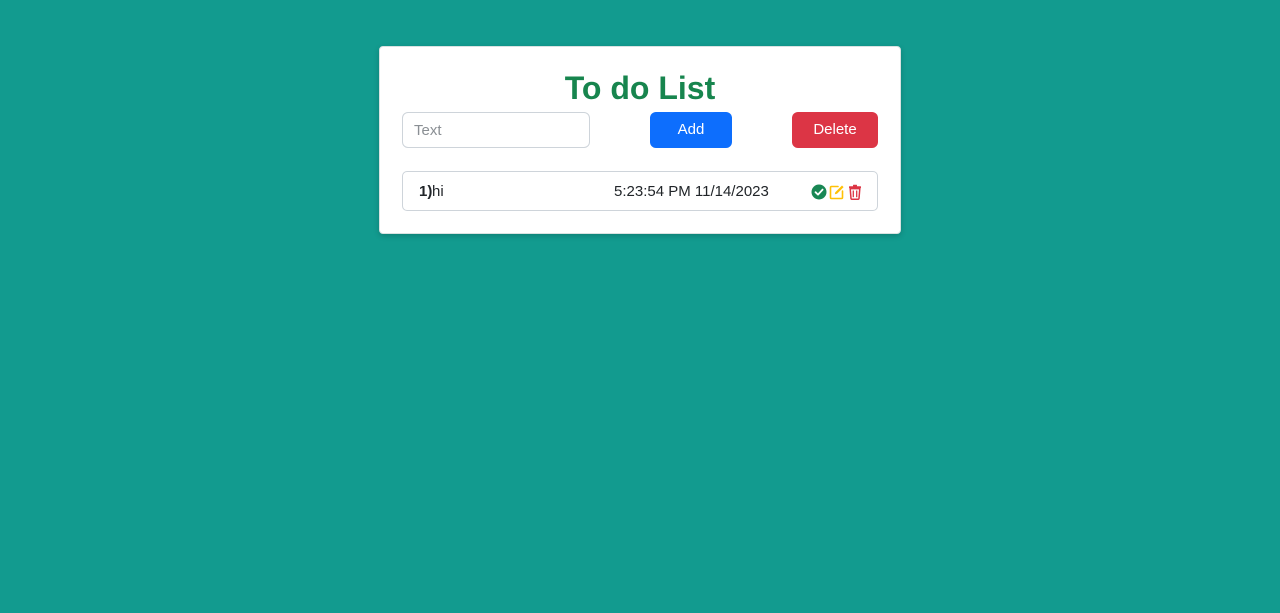  I want to click on check-circle-icon, so click(819, 192).